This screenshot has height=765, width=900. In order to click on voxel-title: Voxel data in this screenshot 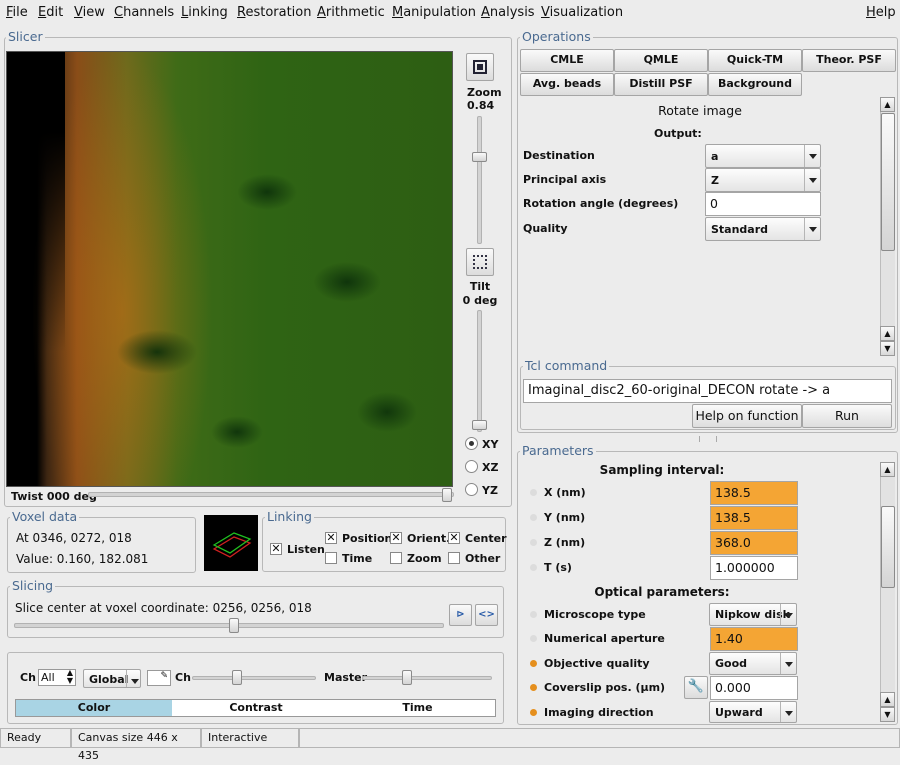, I will do `click(45, 516)`.